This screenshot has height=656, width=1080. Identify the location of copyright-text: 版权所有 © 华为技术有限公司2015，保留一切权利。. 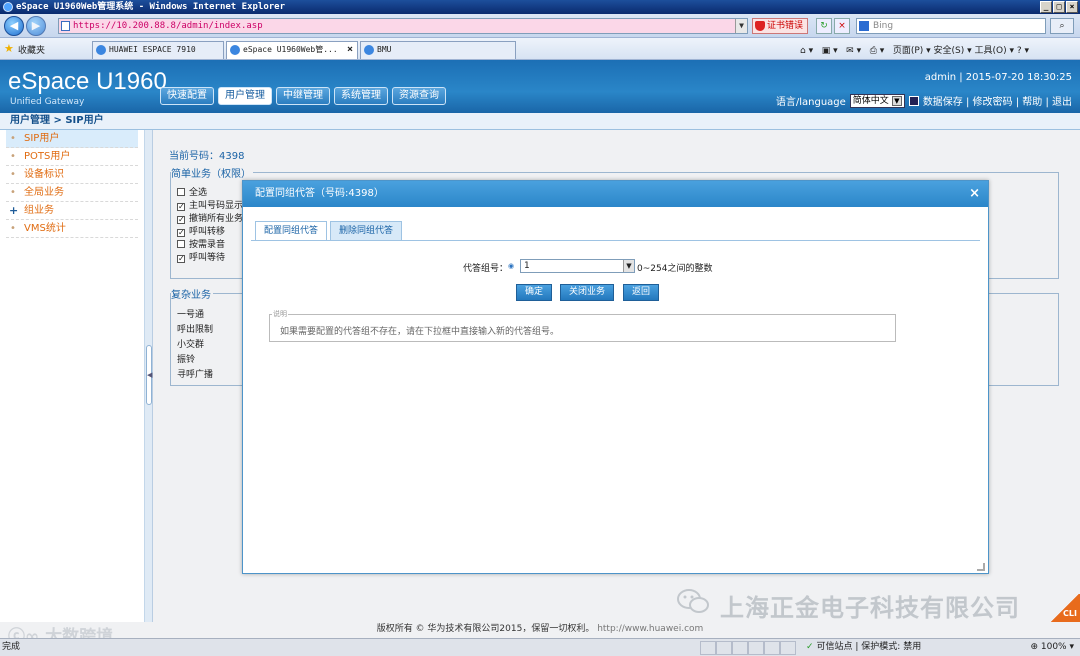
(485, 629).